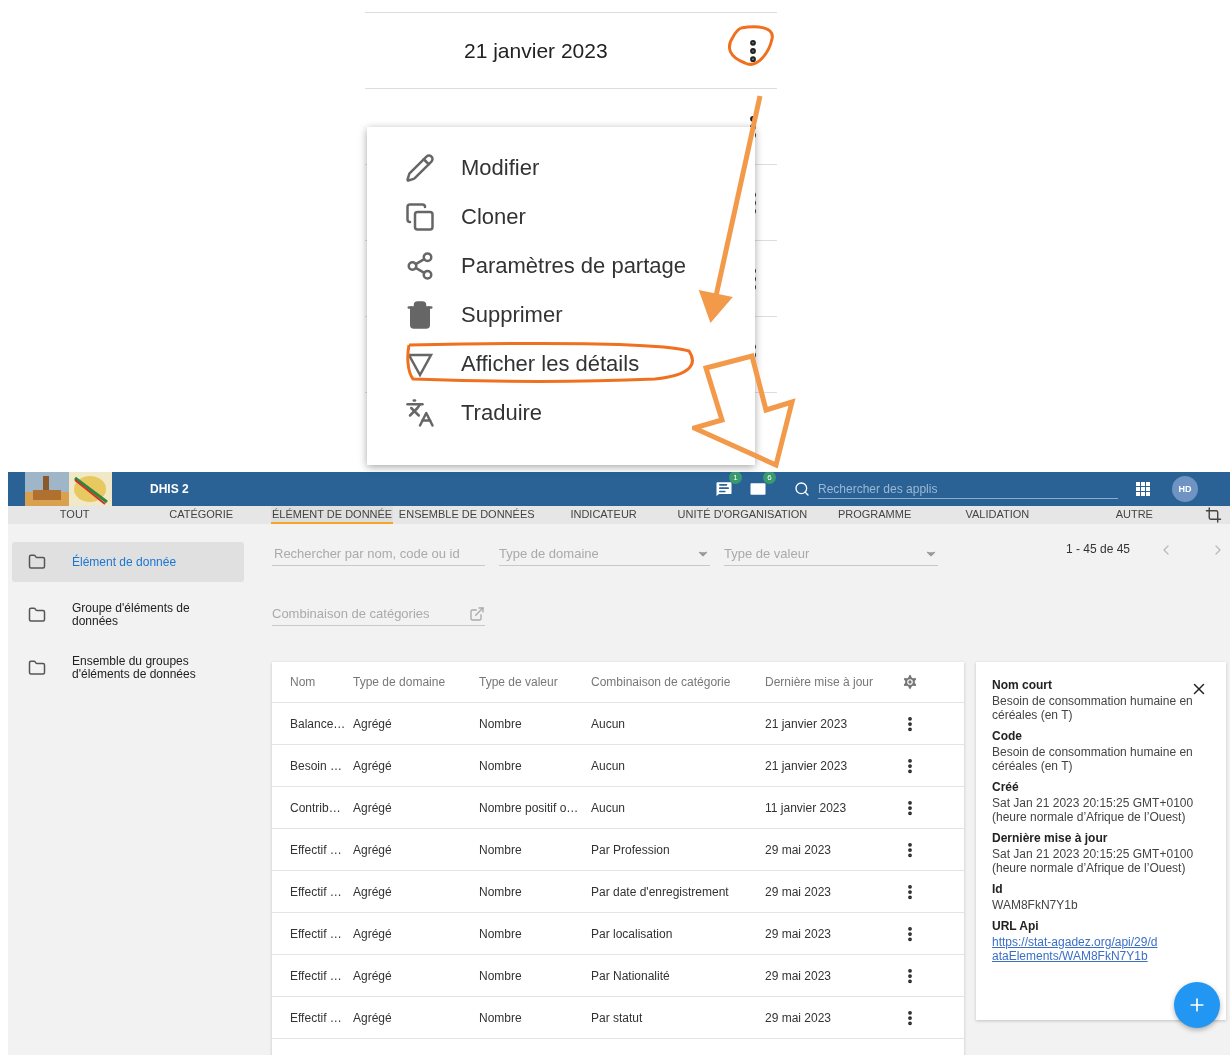  Describe the element at coordinates (561, 412) in the screenshot. I see `menu-item: Traduire` at that location.